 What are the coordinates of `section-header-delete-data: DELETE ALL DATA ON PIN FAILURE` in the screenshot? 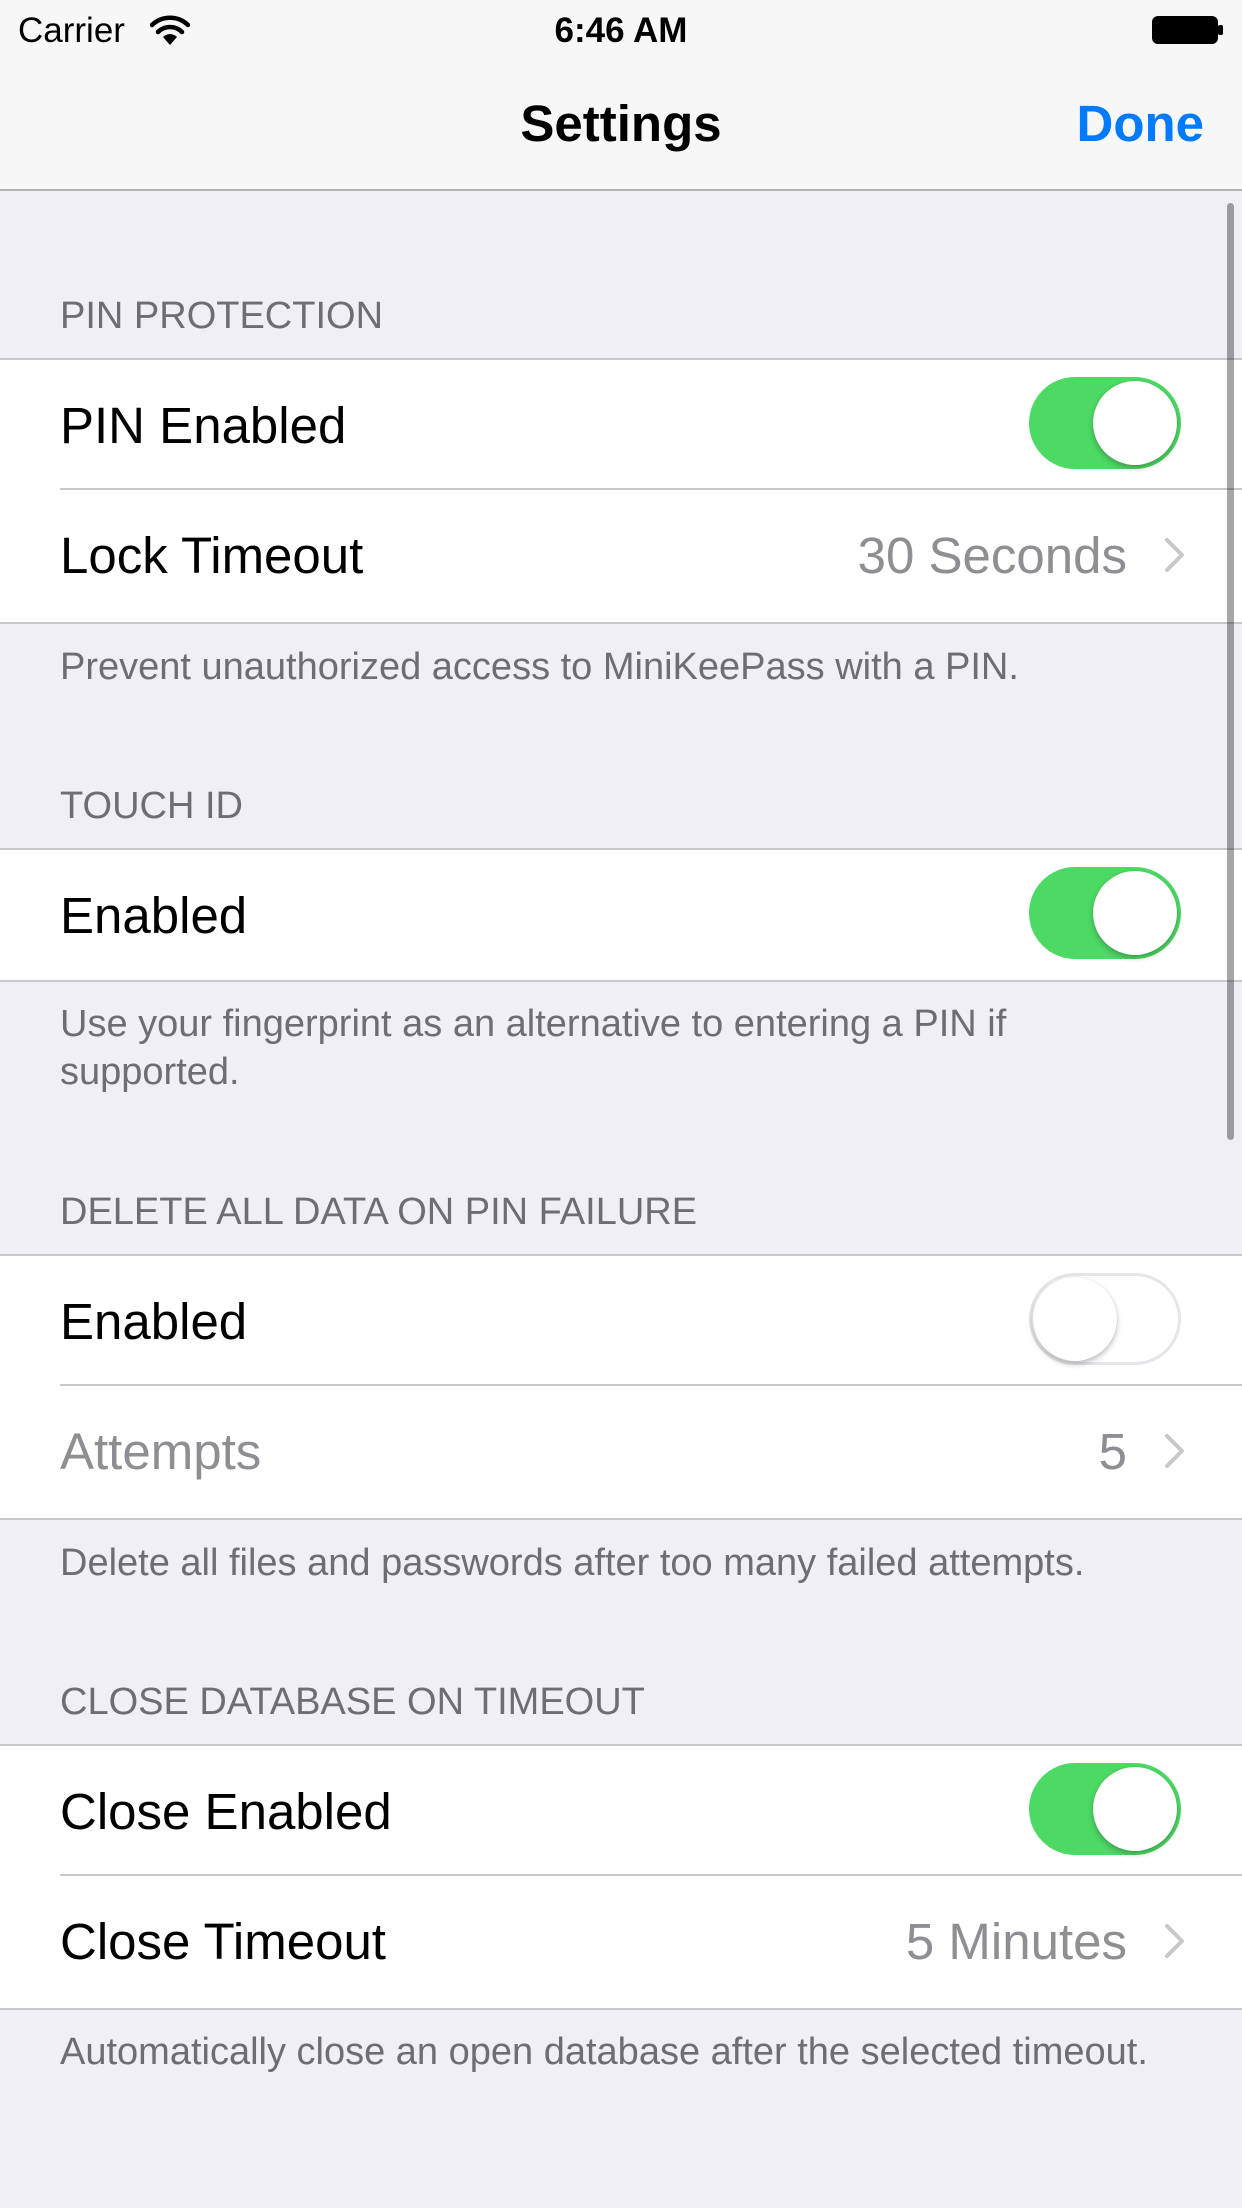 It's located at (379, 1212).